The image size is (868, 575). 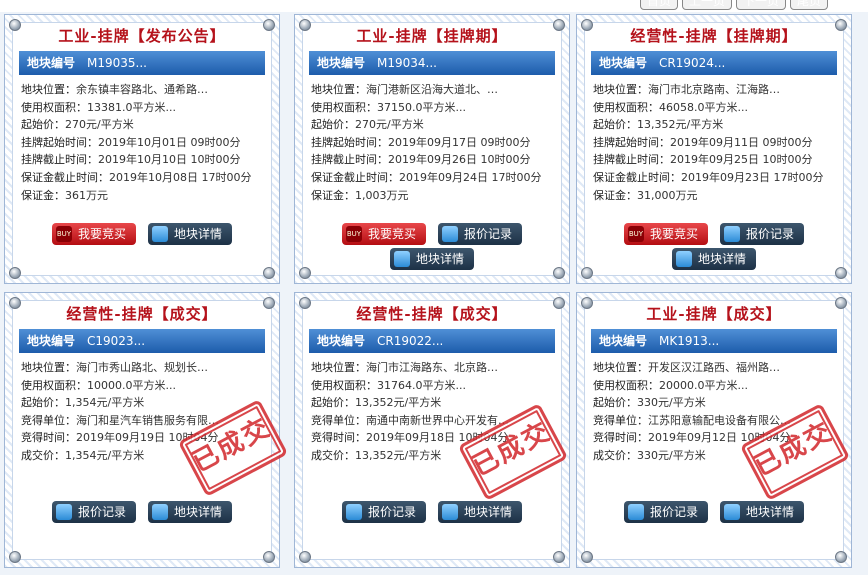 What do you see at coordinates (658, 5) in the screenshot?
I see `first-page-button: 首页` at bounding box center [658, 5].